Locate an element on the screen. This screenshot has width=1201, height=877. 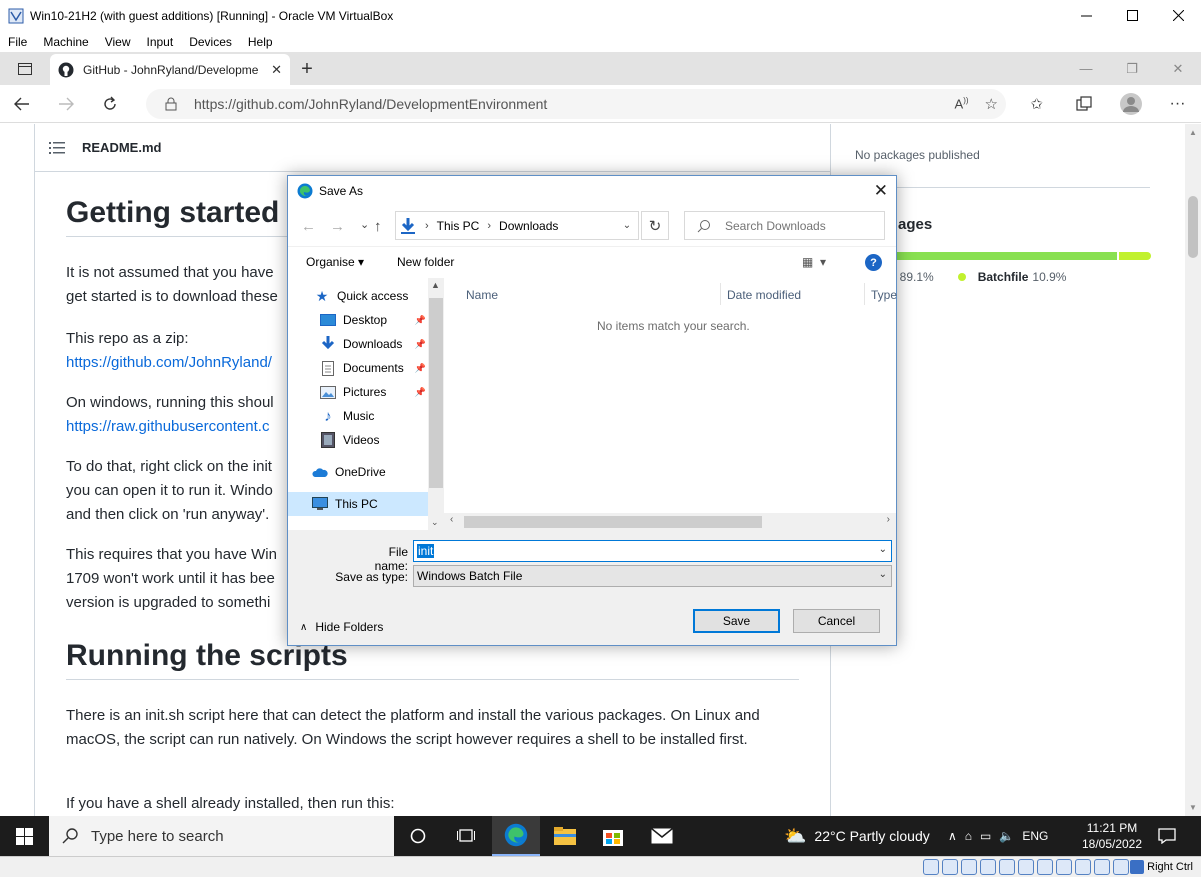
save-as-type-select: Windows Batch File ⌄ is located at coordinates (652, 576).